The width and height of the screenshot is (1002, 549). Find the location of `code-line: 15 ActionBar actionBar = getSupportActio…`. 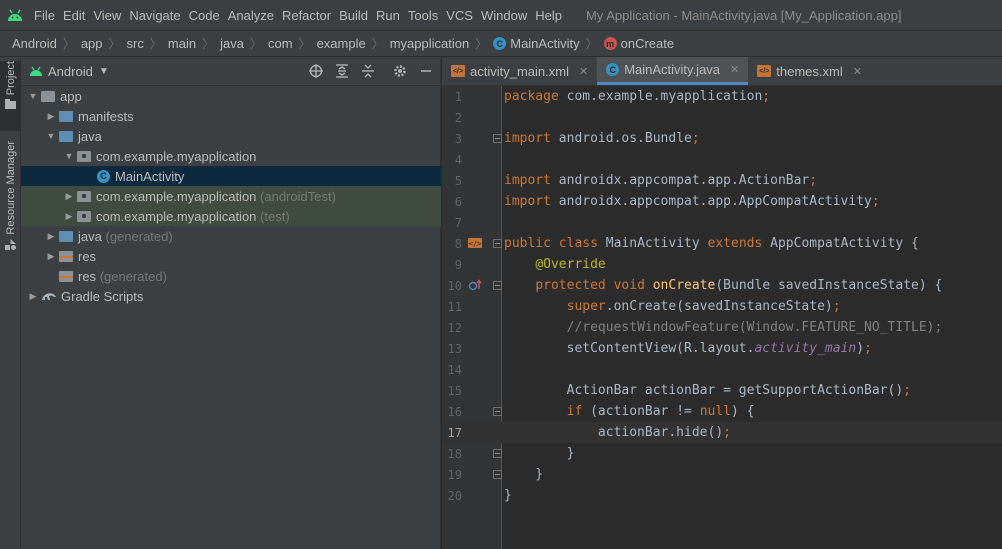

code-line: 15 ActionBar actionBar = getSupportActio… is located at coordinates (722, 390).